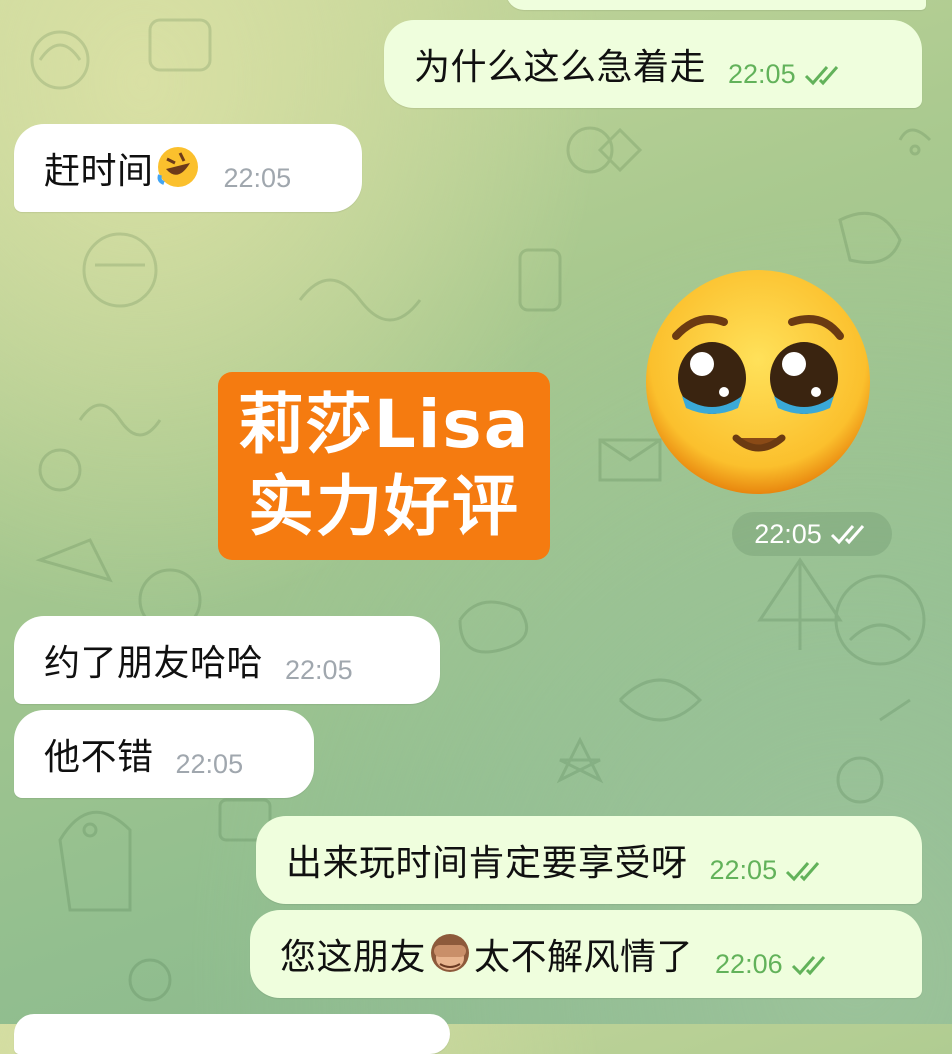 The width and height of the screenshot is (952, 1054). I want to click on message-text: 出来玩时间肯定要享受呀, so click(487, 863).